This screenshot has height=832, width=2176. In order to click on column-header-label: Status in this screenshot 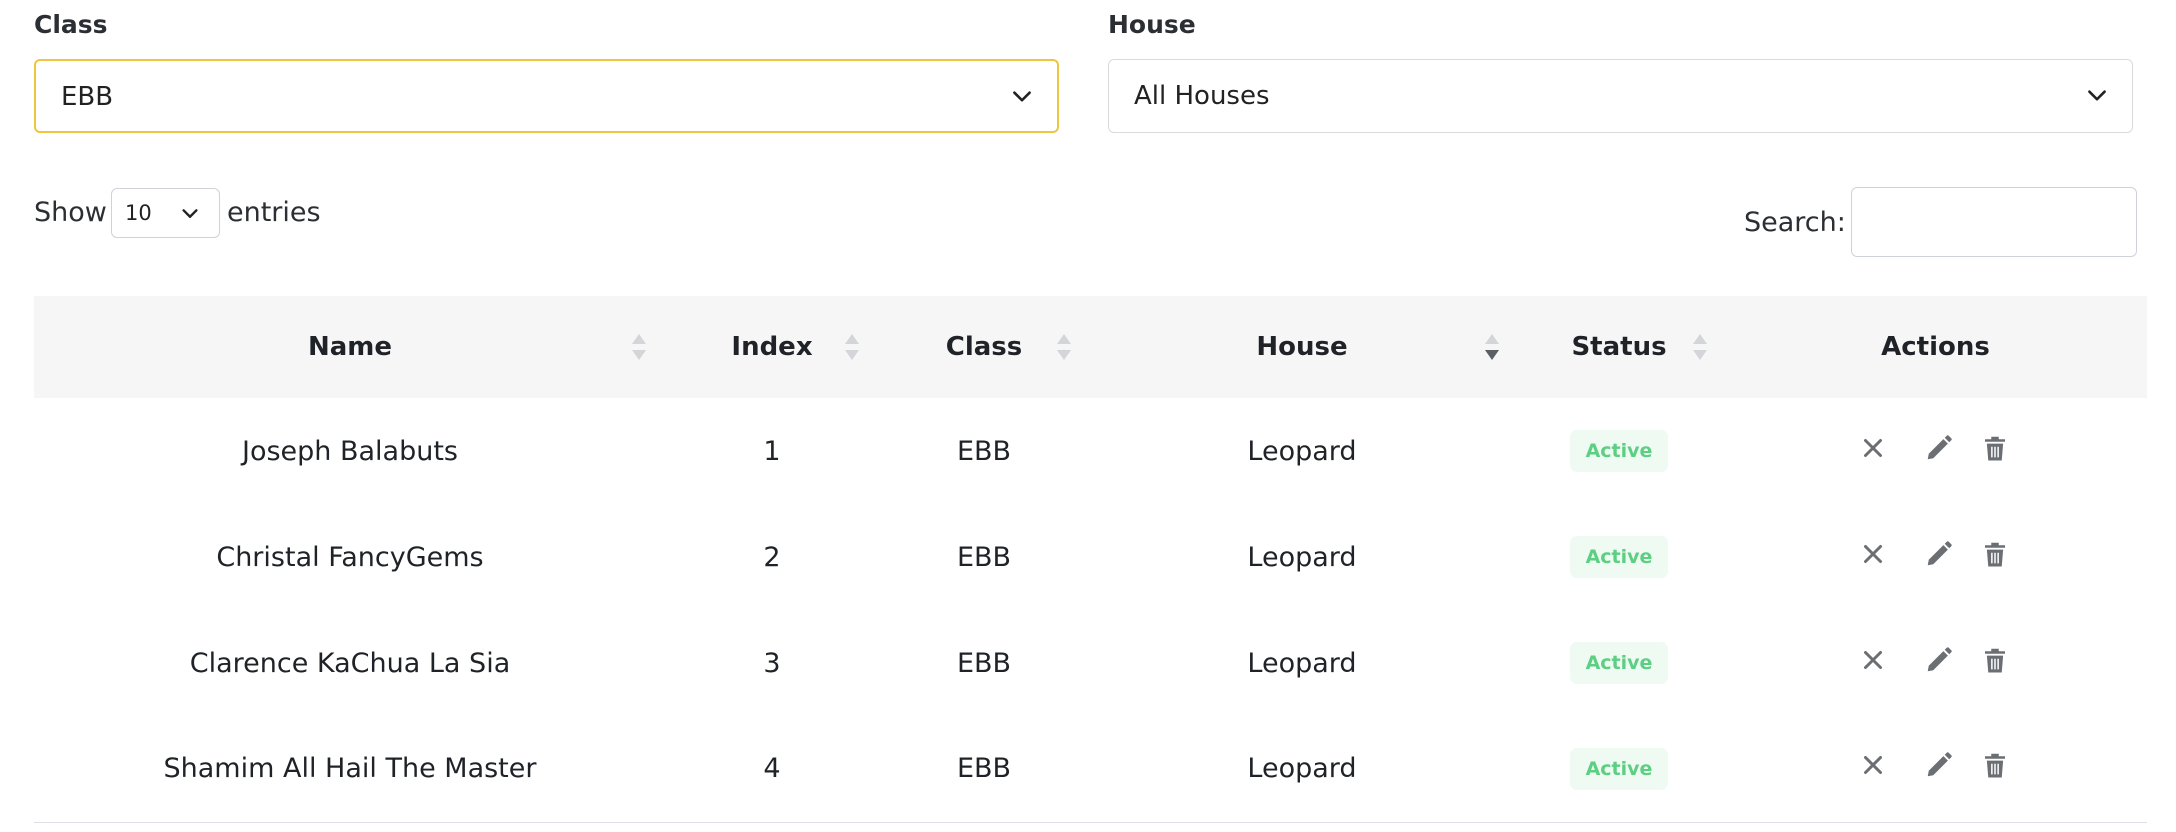, I will do `click(1619, 347)`.